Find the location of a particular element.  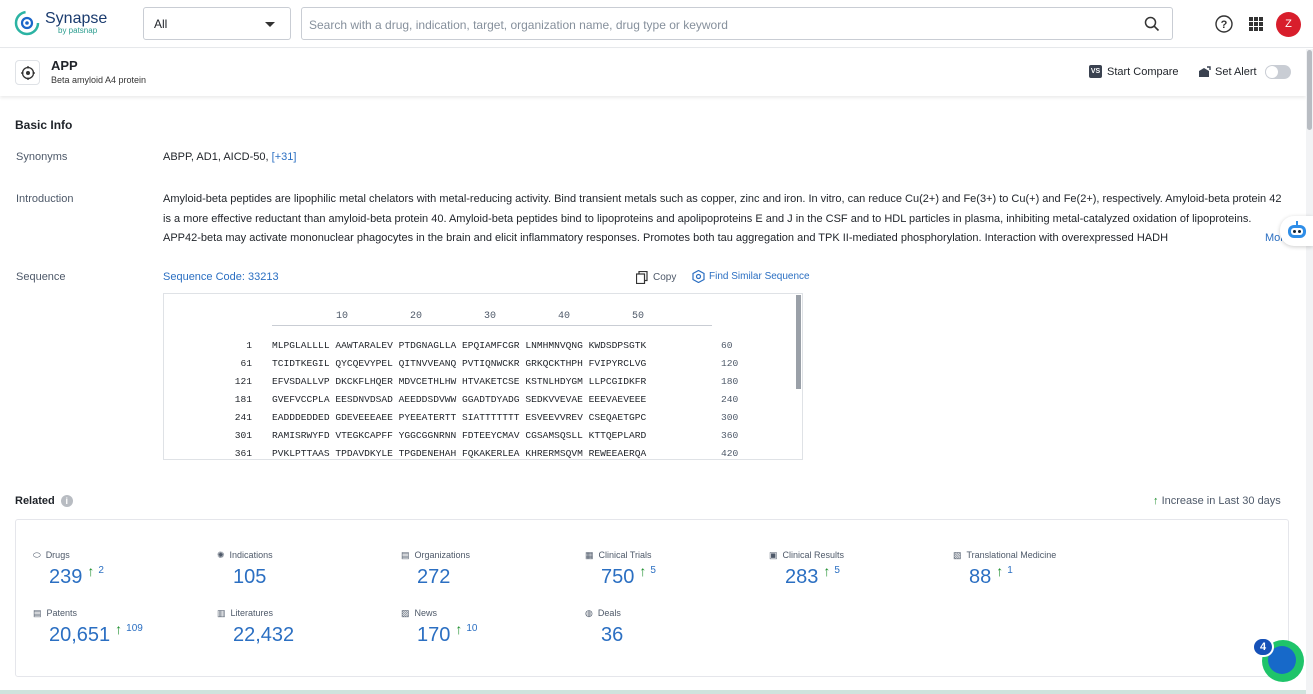

target-title: APP is located at coordinates (64, 65).